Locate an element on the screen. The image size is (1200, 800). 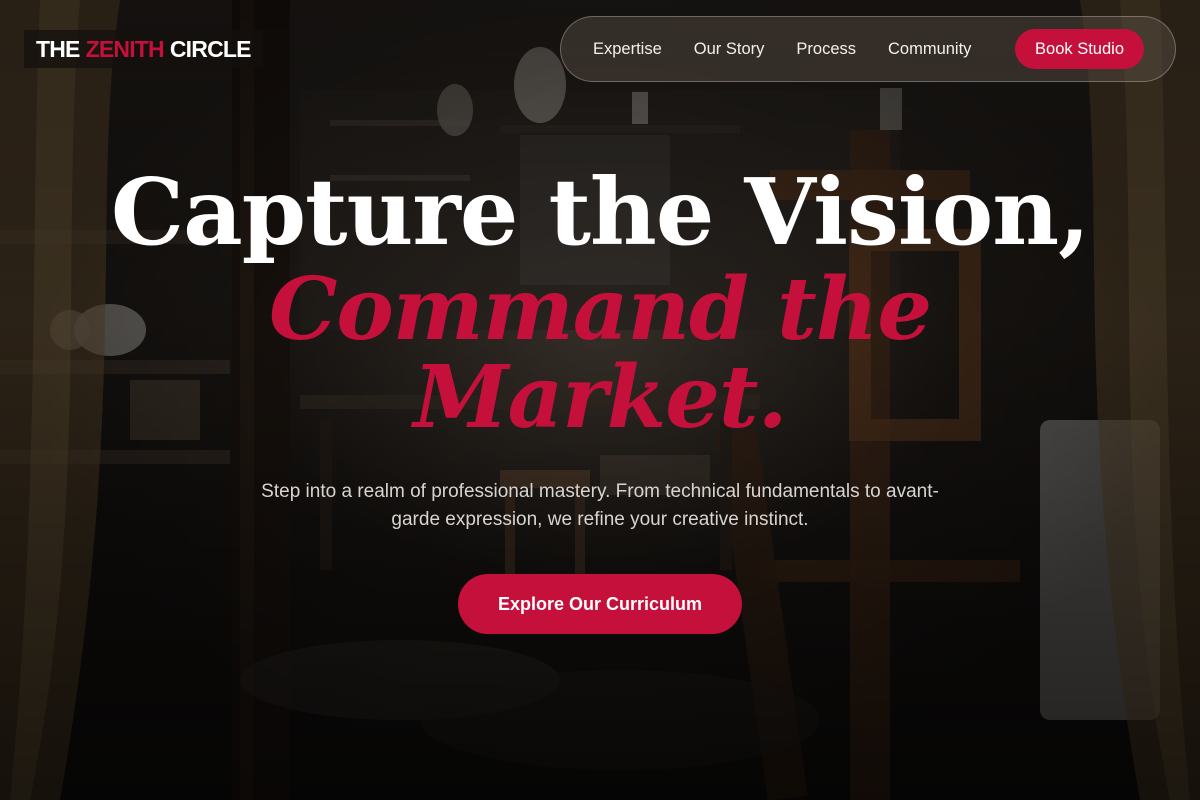
book-studio-button: Book Studio is located at coordinates (1079, 49).